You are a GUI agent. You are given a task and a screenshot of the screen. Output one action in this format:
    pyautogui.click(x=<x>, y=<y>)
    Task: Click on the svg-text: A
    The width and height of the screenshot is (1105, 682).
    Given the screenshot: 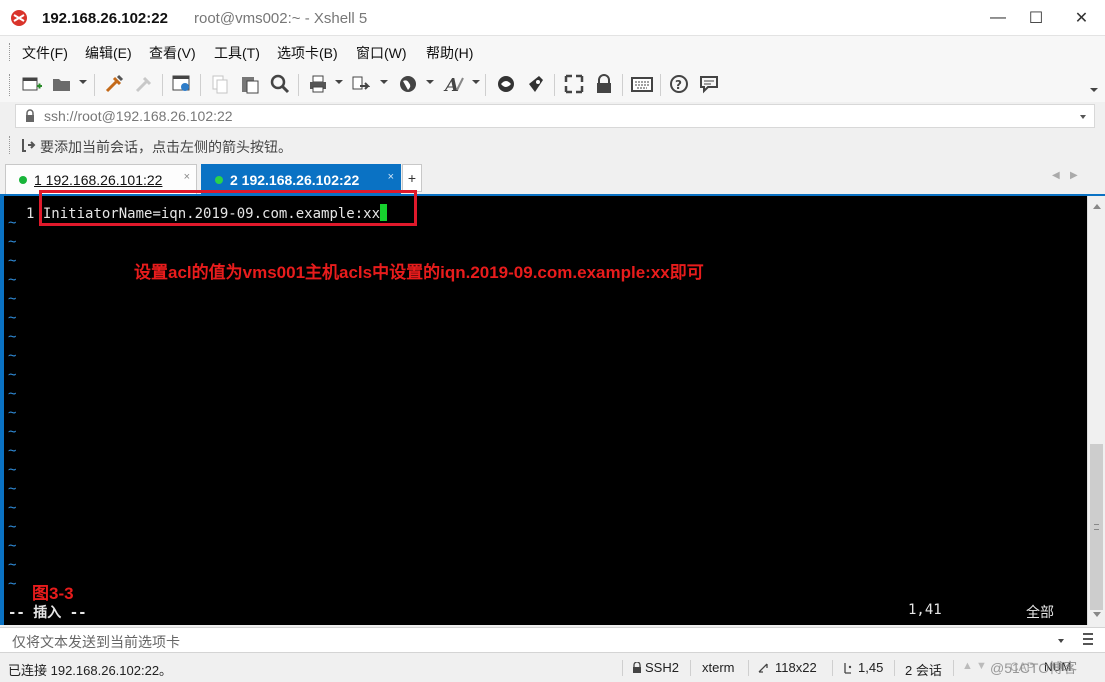 What is the action you would take?
    pyautogui.click(x=451, y=84)
    